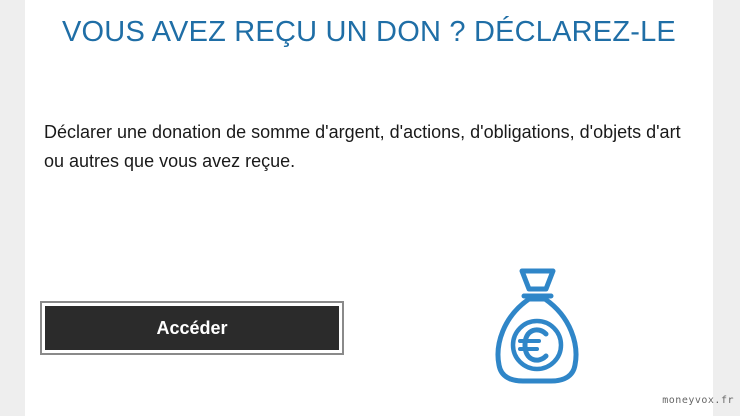 This screenshot has width=740, height=416. Describe the element at coordinates (192, 328) in the screenshot. I see `acceder-button: Accéder` at that location.